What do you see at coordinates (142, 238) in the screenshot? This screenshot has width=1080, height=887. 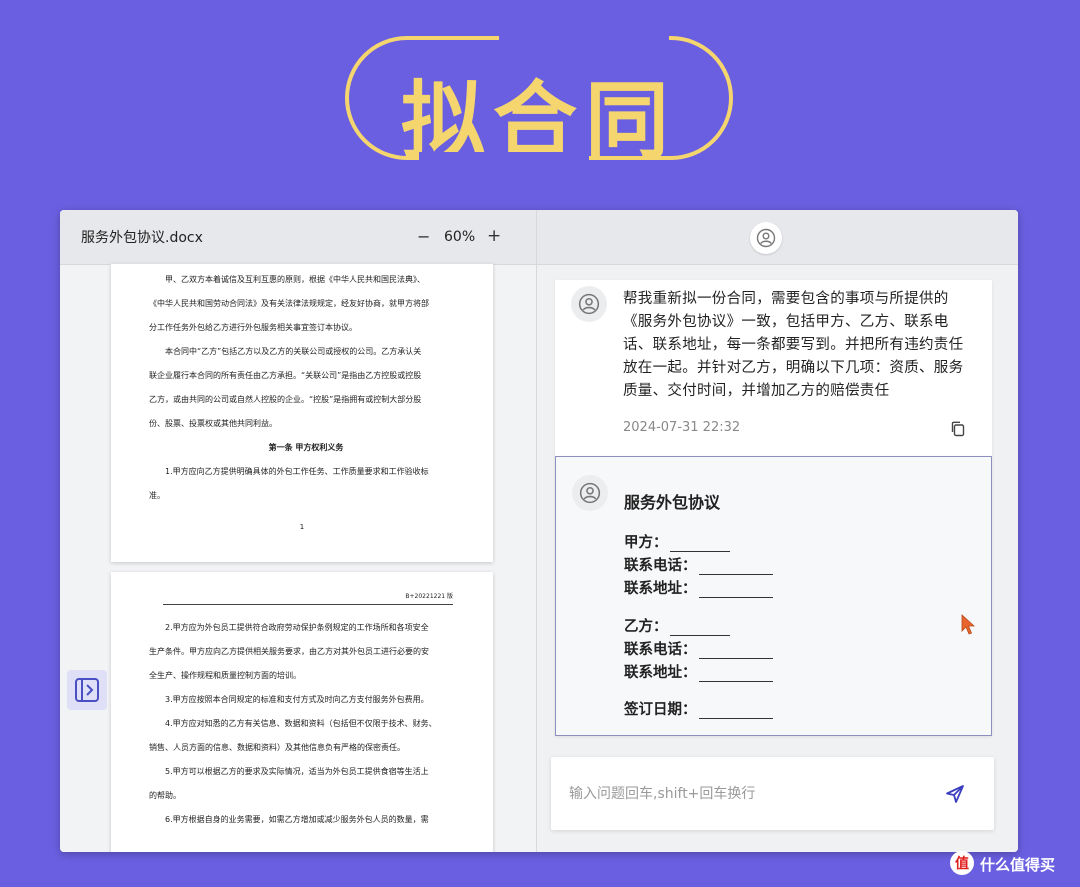 I see `document-filename: 服务外包协议.docx` at bounding box center [142, 238].